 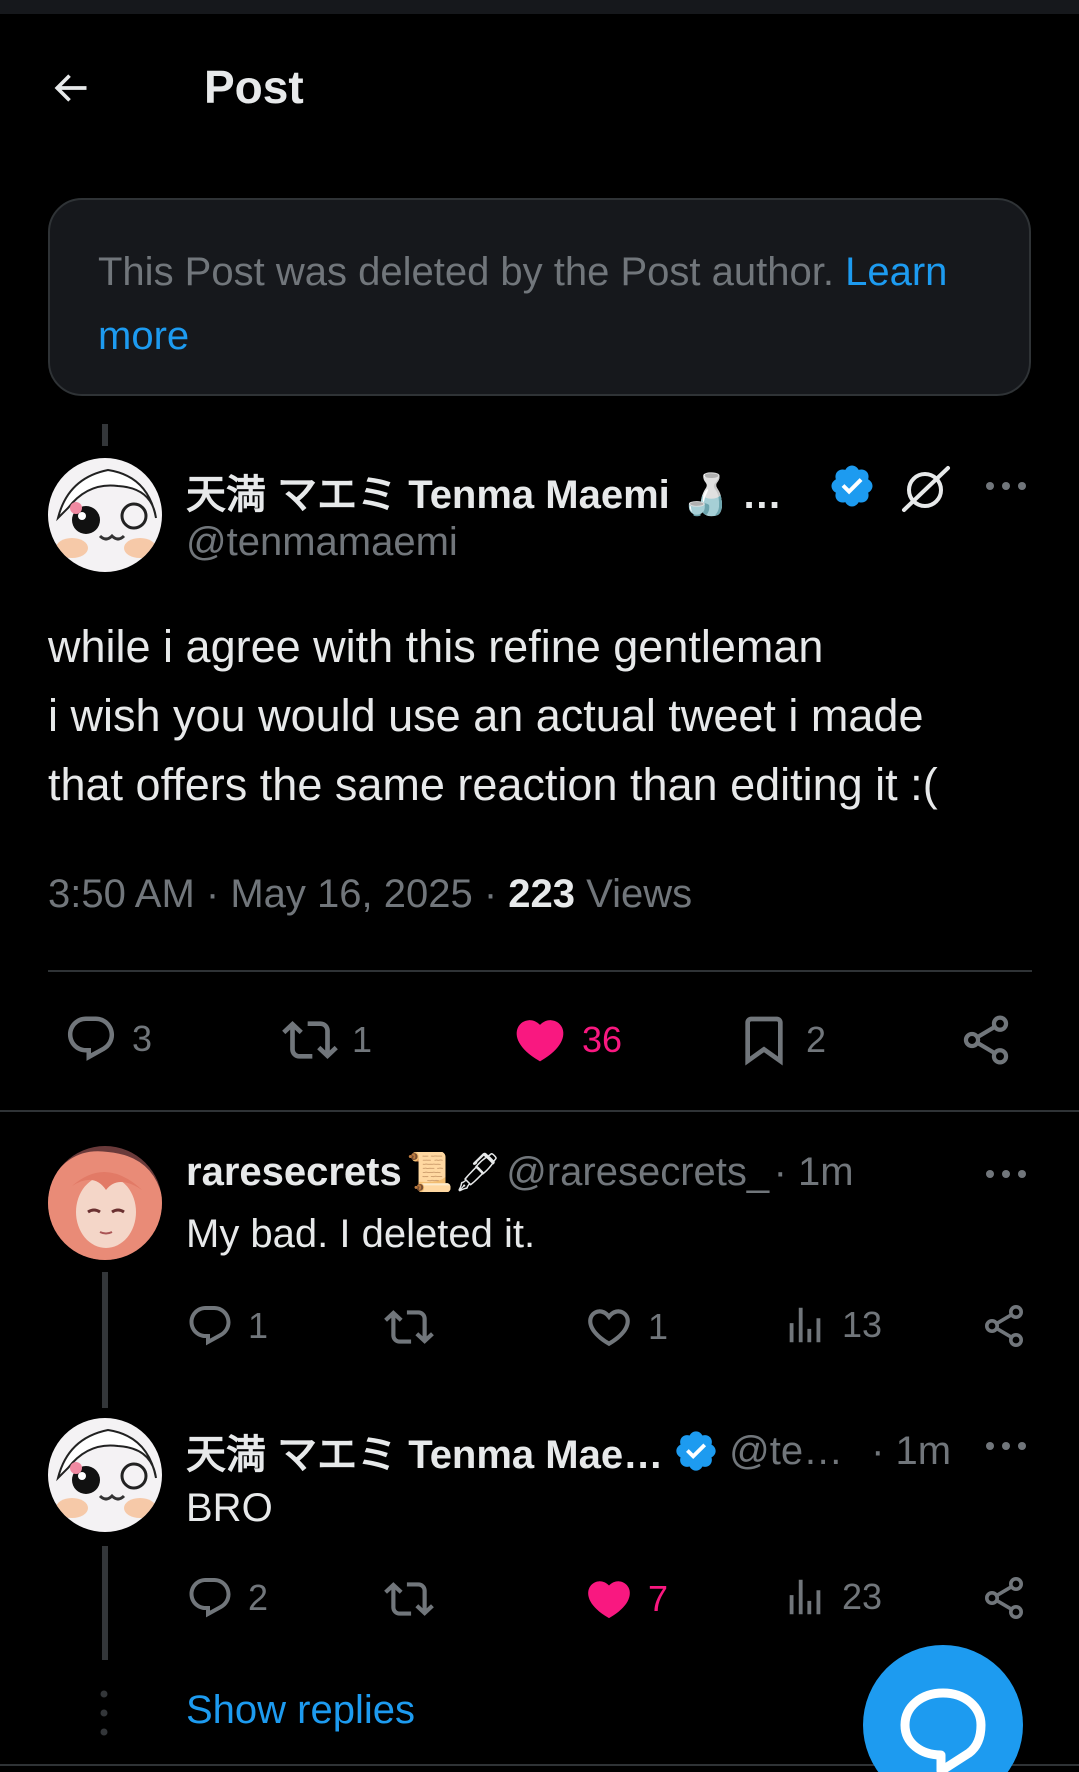 What do you see at coordinates (229, 1508) in the screenshot?
I see `reply-body: BRO` at bounding box center [229, 1508].